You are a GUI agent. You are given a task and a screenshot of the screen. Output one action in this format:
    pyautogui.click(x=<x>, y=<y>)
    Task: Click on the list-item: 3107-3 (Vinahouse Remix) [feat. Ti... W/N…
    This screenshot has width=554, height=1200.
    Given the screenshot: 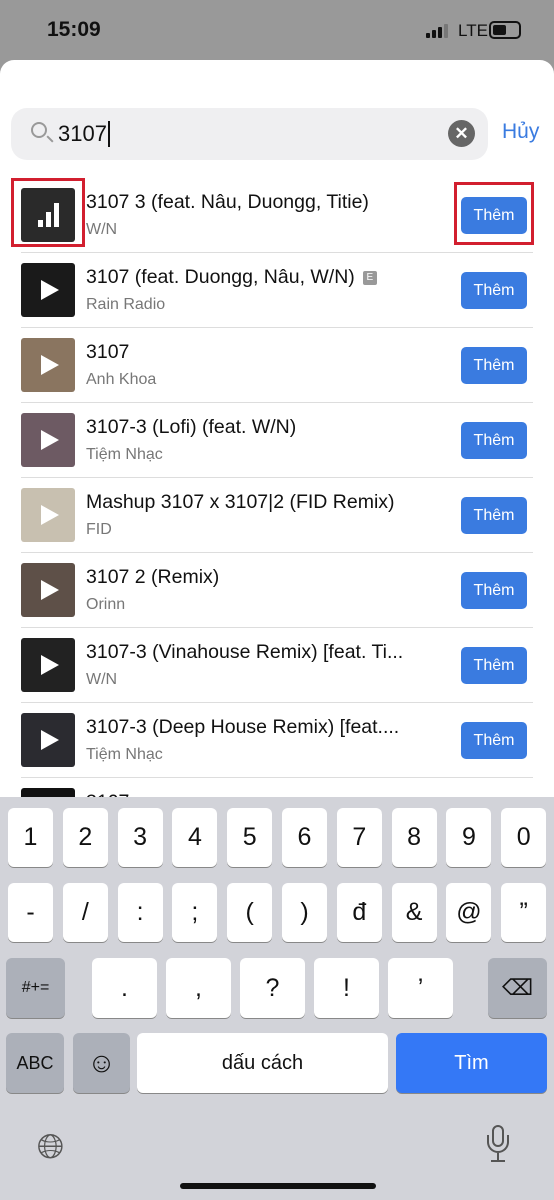 What is the action you would take?
    pyautogui.click(x=277, y=665)
    